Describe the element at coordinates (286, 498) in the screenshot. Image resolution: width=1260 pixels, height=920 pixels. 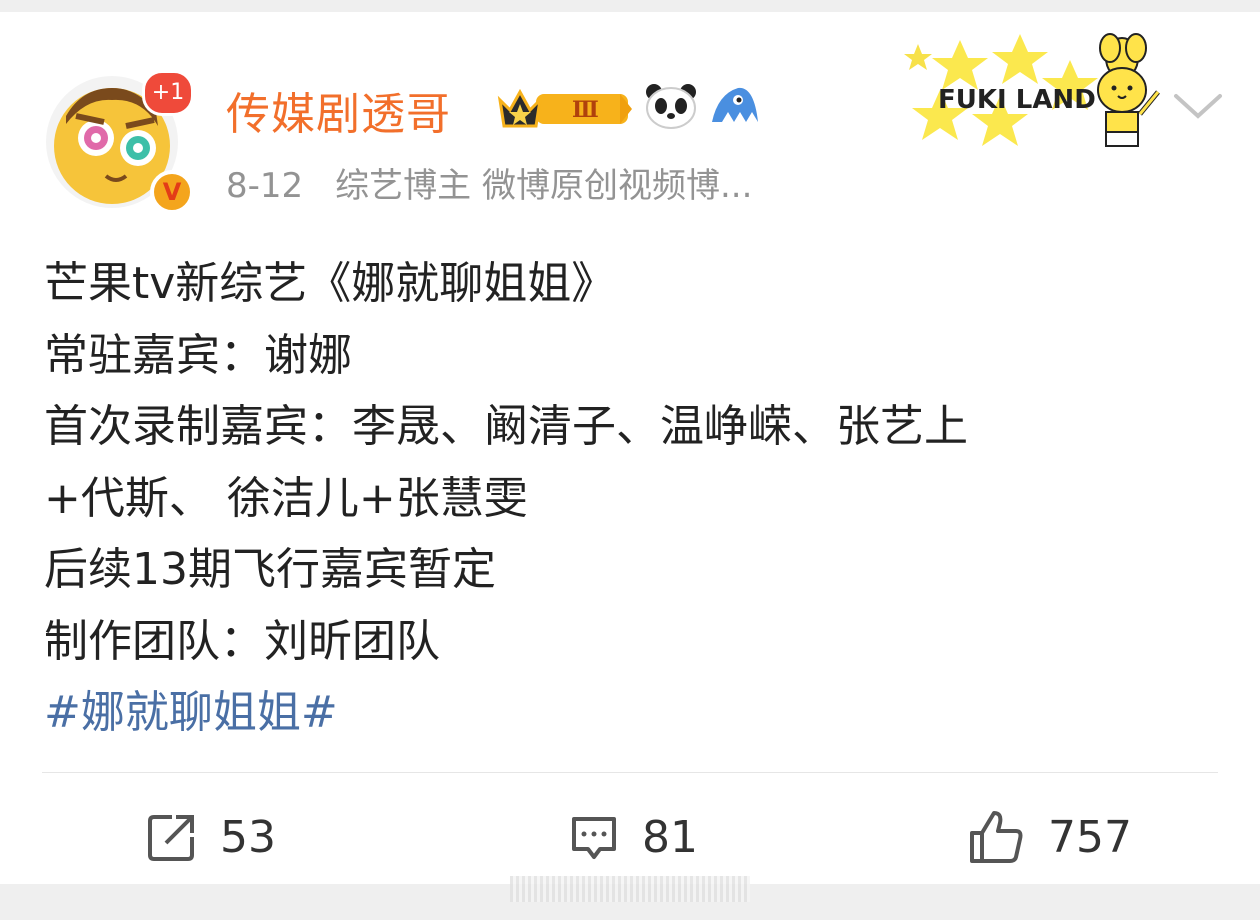
I see `content-line: +代斯、 徐洁儿+张慧雯` at that location.